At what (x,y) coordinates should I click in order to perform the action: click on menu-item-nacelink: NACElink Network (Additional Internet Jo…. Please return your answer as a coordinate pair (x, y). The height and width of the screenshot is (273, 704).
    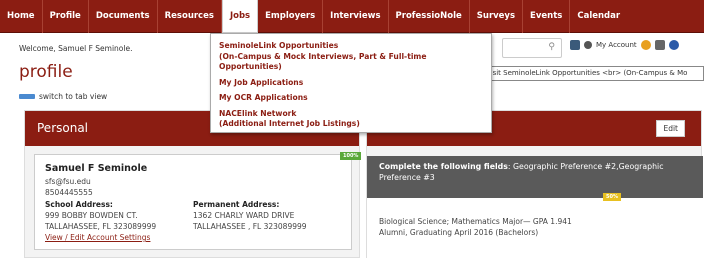
    Looking at the image, I should click on (351, 119).